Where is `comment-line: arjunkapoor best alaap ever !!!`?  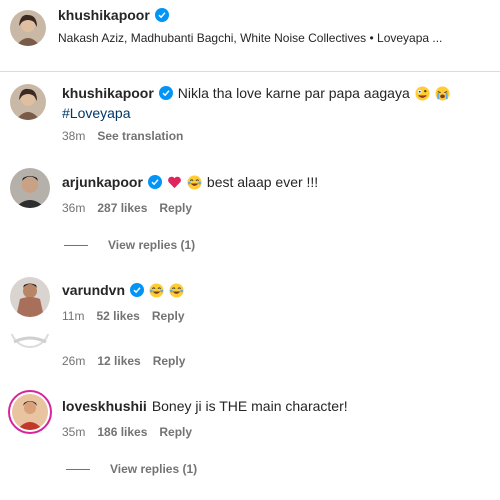 comment-line: arjunkapoor best alaap ever !!! is located at coordinates (190, 182).